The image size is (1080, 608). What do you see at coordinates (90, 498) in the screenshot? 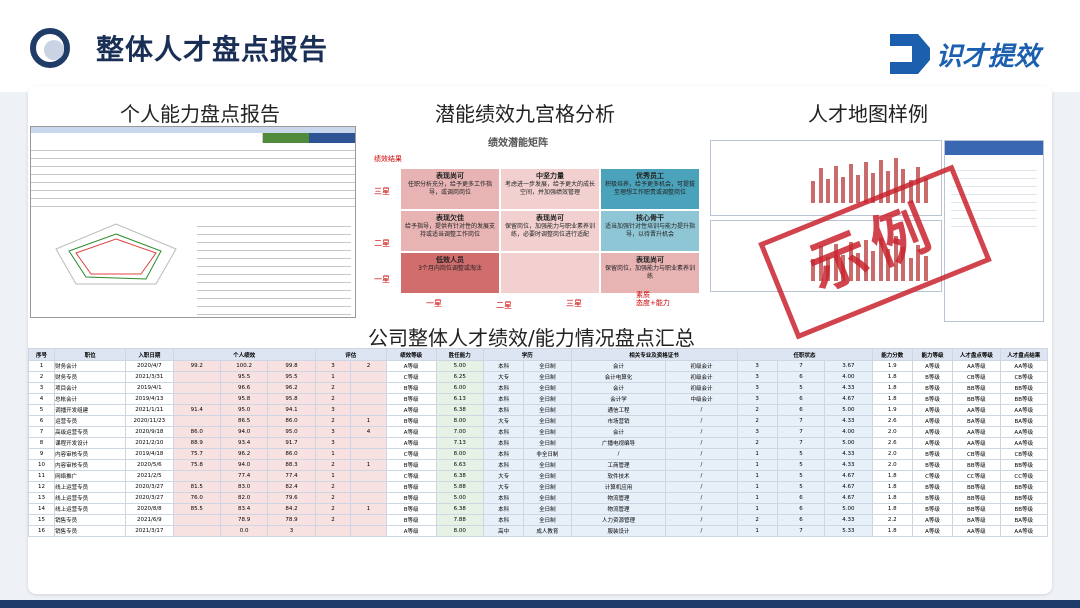
I see `table-cell: 线上运营专员` at bounding box center [90, 498].